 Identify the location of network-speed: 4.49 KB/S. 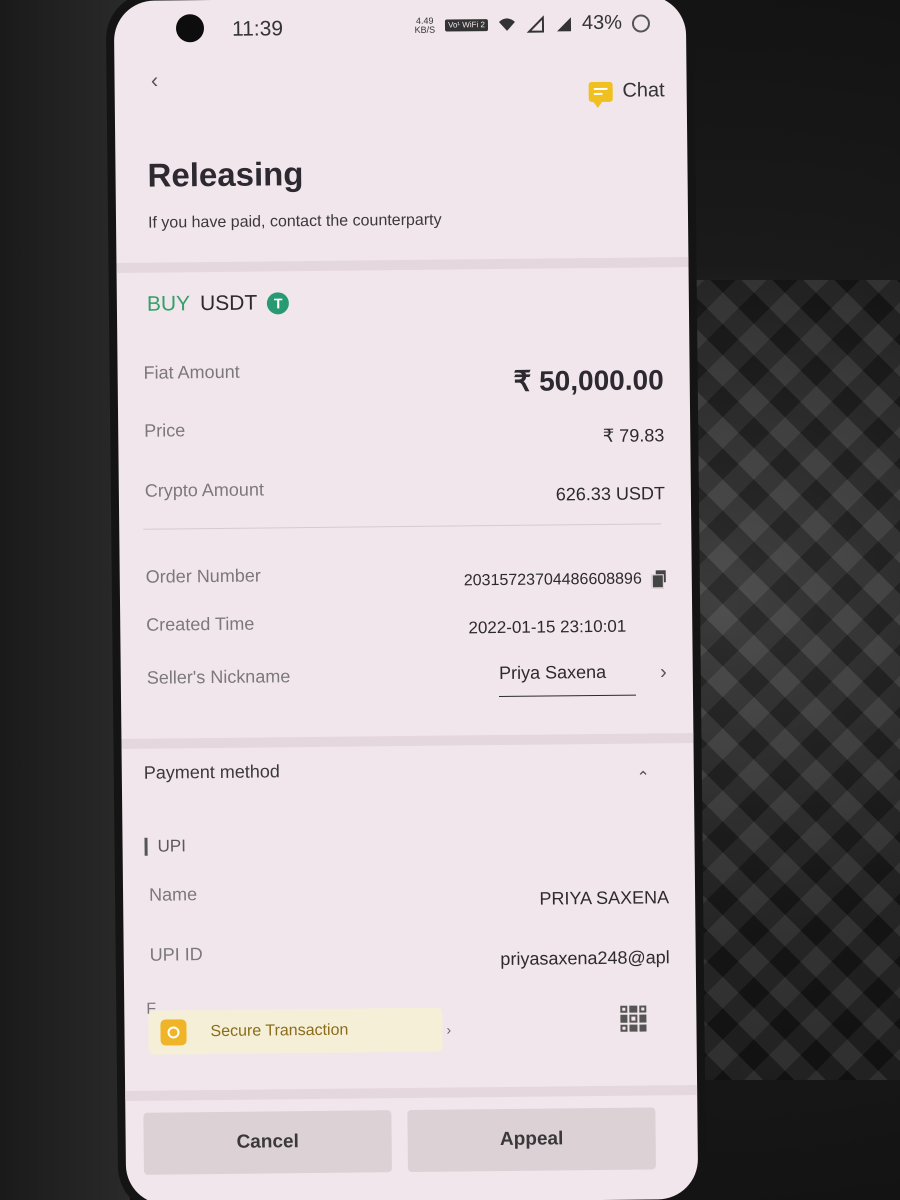
(425, 25).